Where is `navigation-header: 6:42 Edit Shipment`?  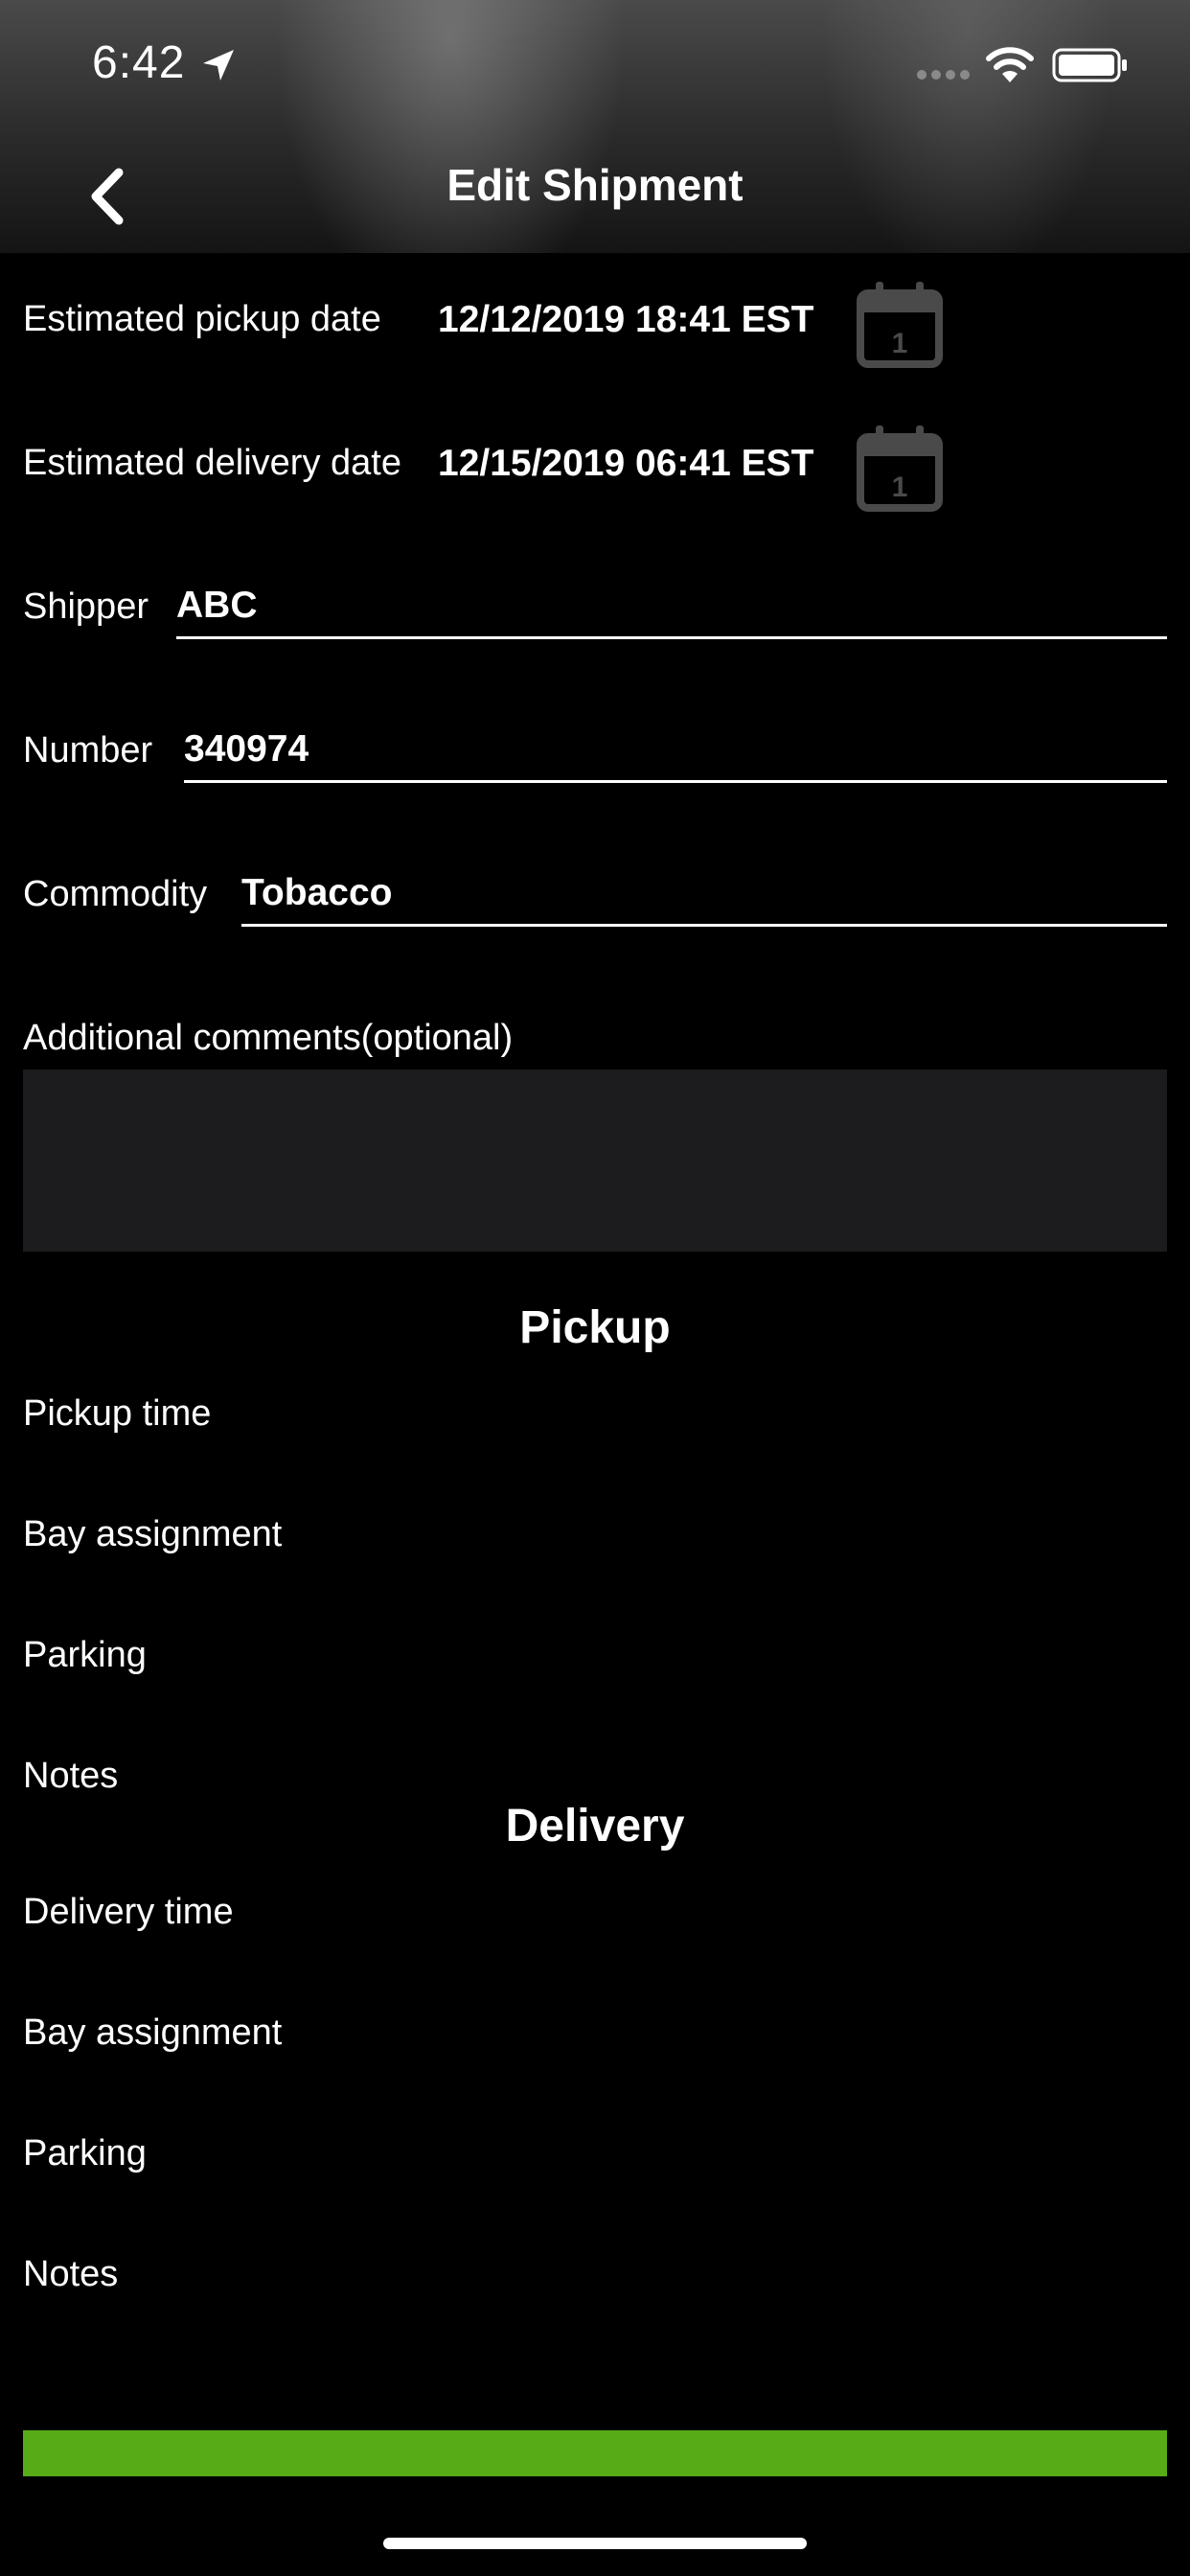 navigation-header: 6:42 Edit Shipment is located at coordinates (595, 126).